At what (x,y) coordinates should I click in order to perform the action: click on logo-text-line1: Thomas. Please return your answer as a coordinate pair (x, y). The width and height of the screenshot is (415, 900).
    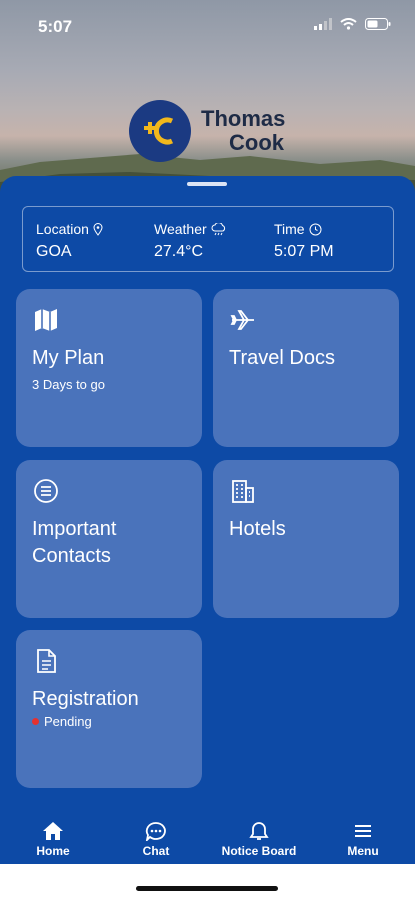
    Looking at the image, I should click on (243, 118).